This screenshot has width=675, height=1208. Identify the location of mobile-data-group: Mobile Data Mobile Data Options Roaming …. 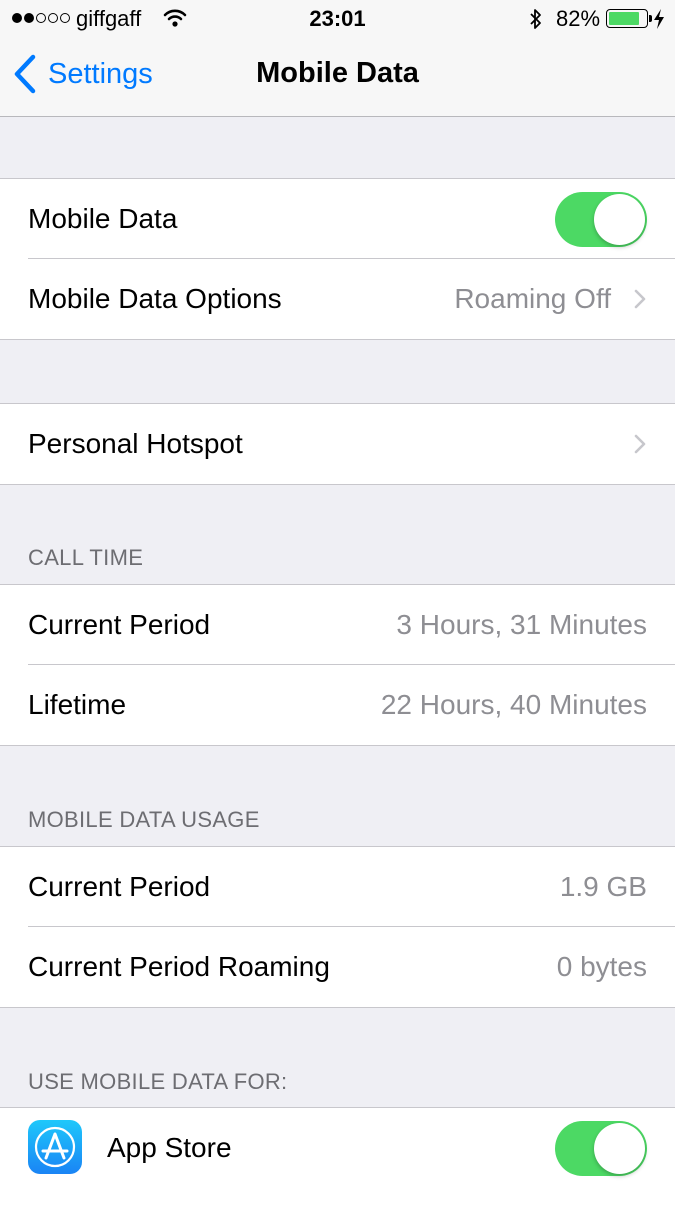
(337, 259).